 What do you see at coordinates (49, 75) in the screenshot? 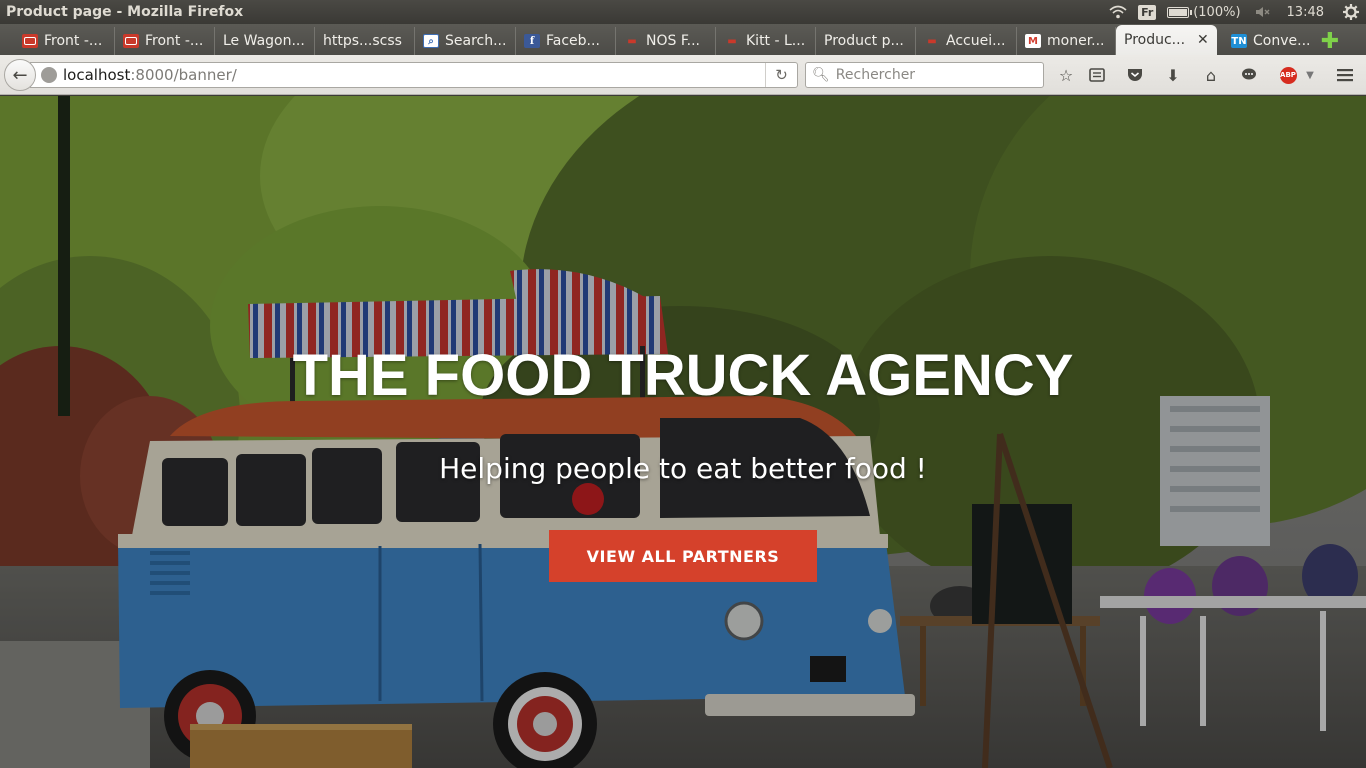
I see `globe-icon` at bounding box center [49, 75].